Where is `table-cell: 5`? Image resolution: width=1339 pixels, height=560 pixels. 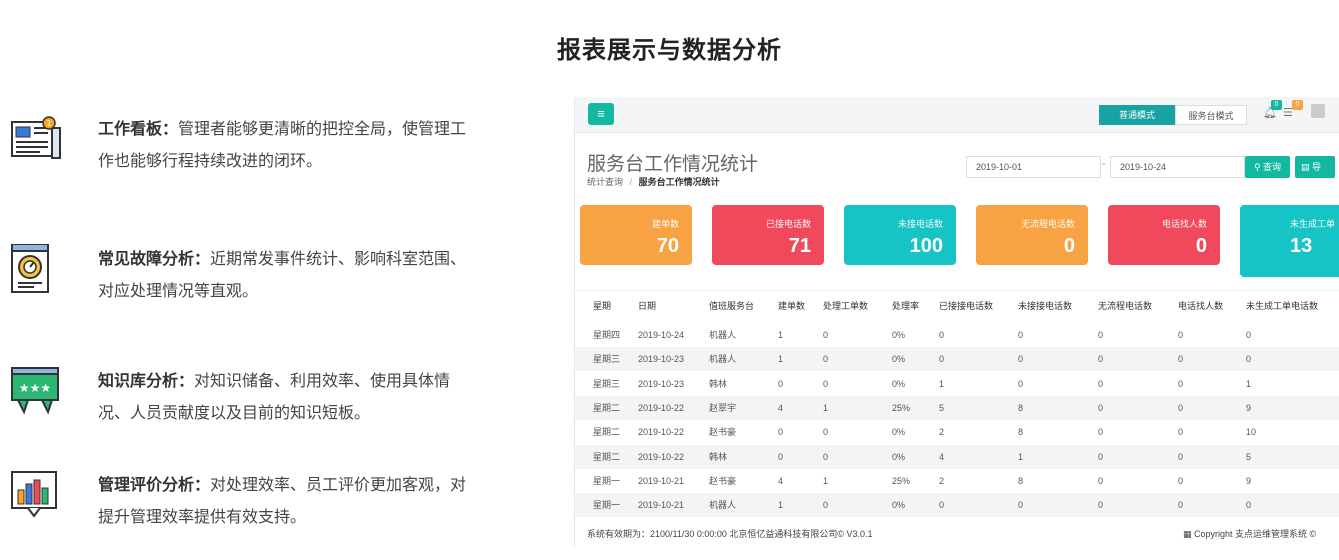
table-cell: 5 is located at coordinates (1249, 456).